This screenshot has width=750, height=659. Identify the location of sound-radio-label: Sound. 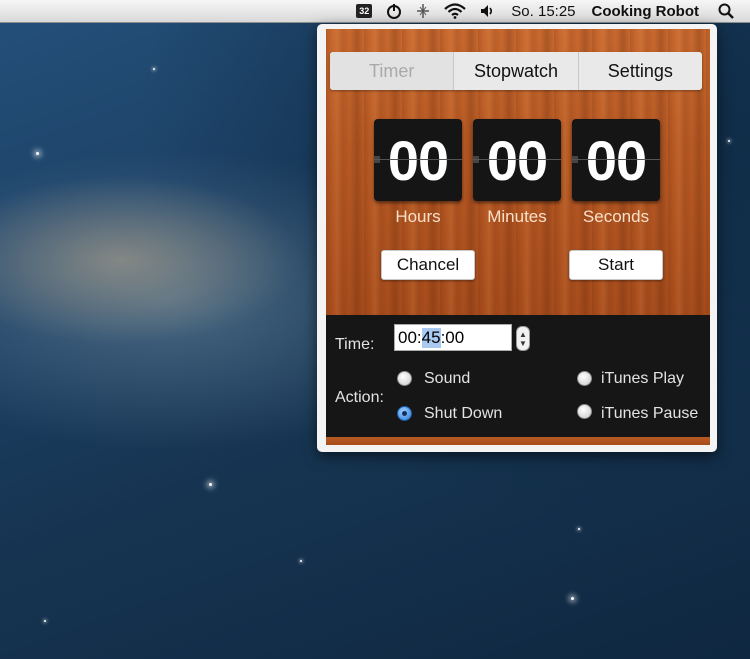
(447, 379).